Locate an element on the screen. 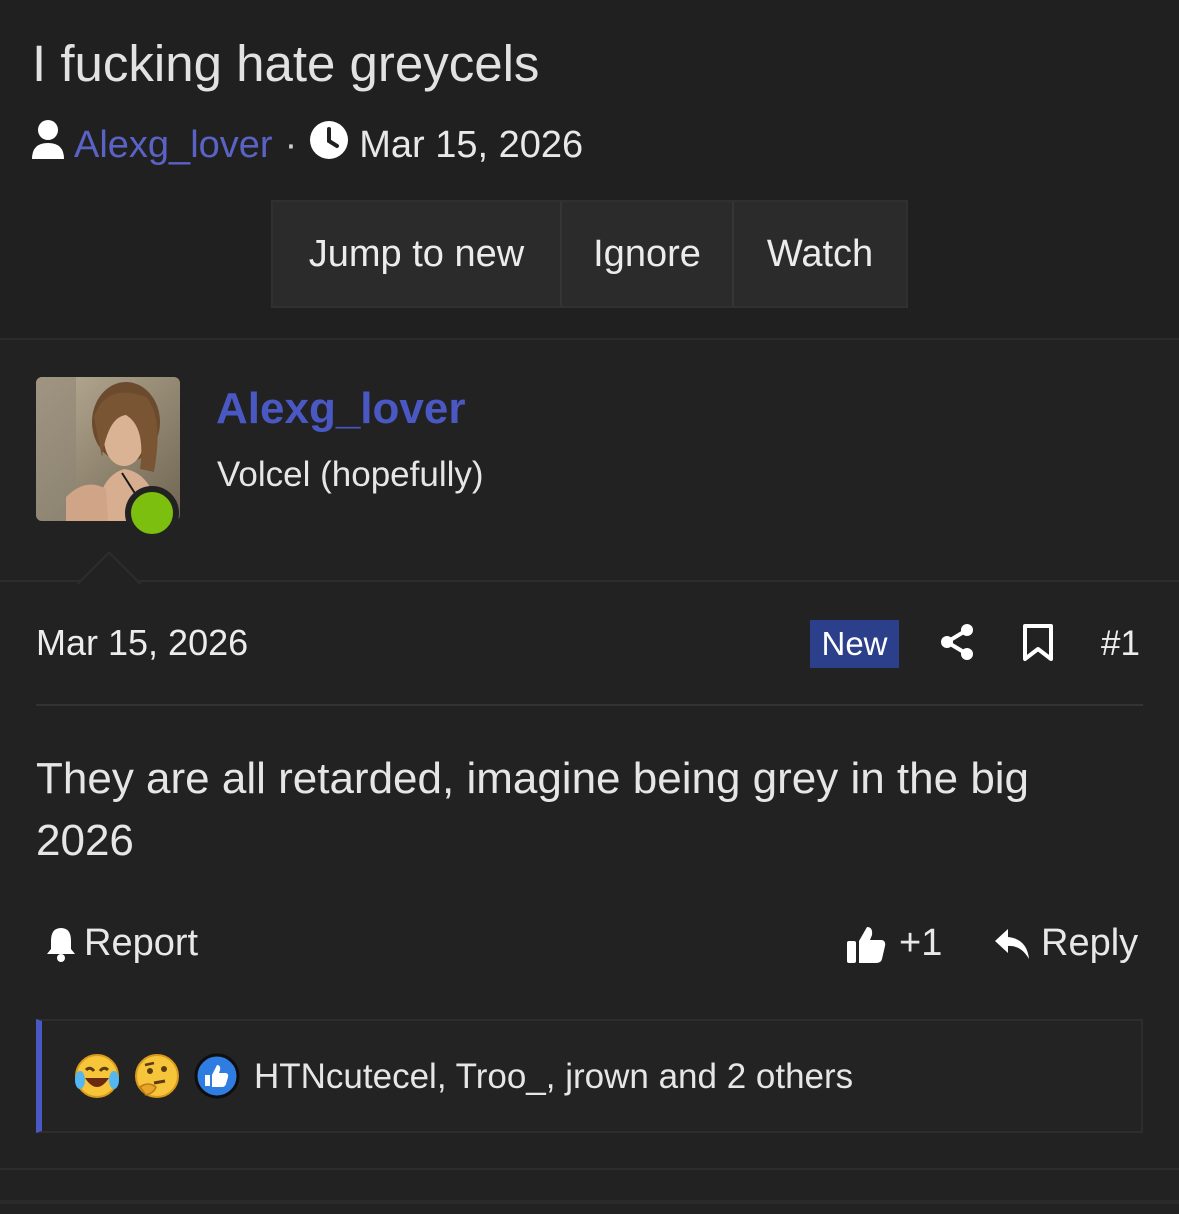 The height and width of the screenshot is (1214, 1179). reply-button: Reply is located at coordinates (1065, 943).